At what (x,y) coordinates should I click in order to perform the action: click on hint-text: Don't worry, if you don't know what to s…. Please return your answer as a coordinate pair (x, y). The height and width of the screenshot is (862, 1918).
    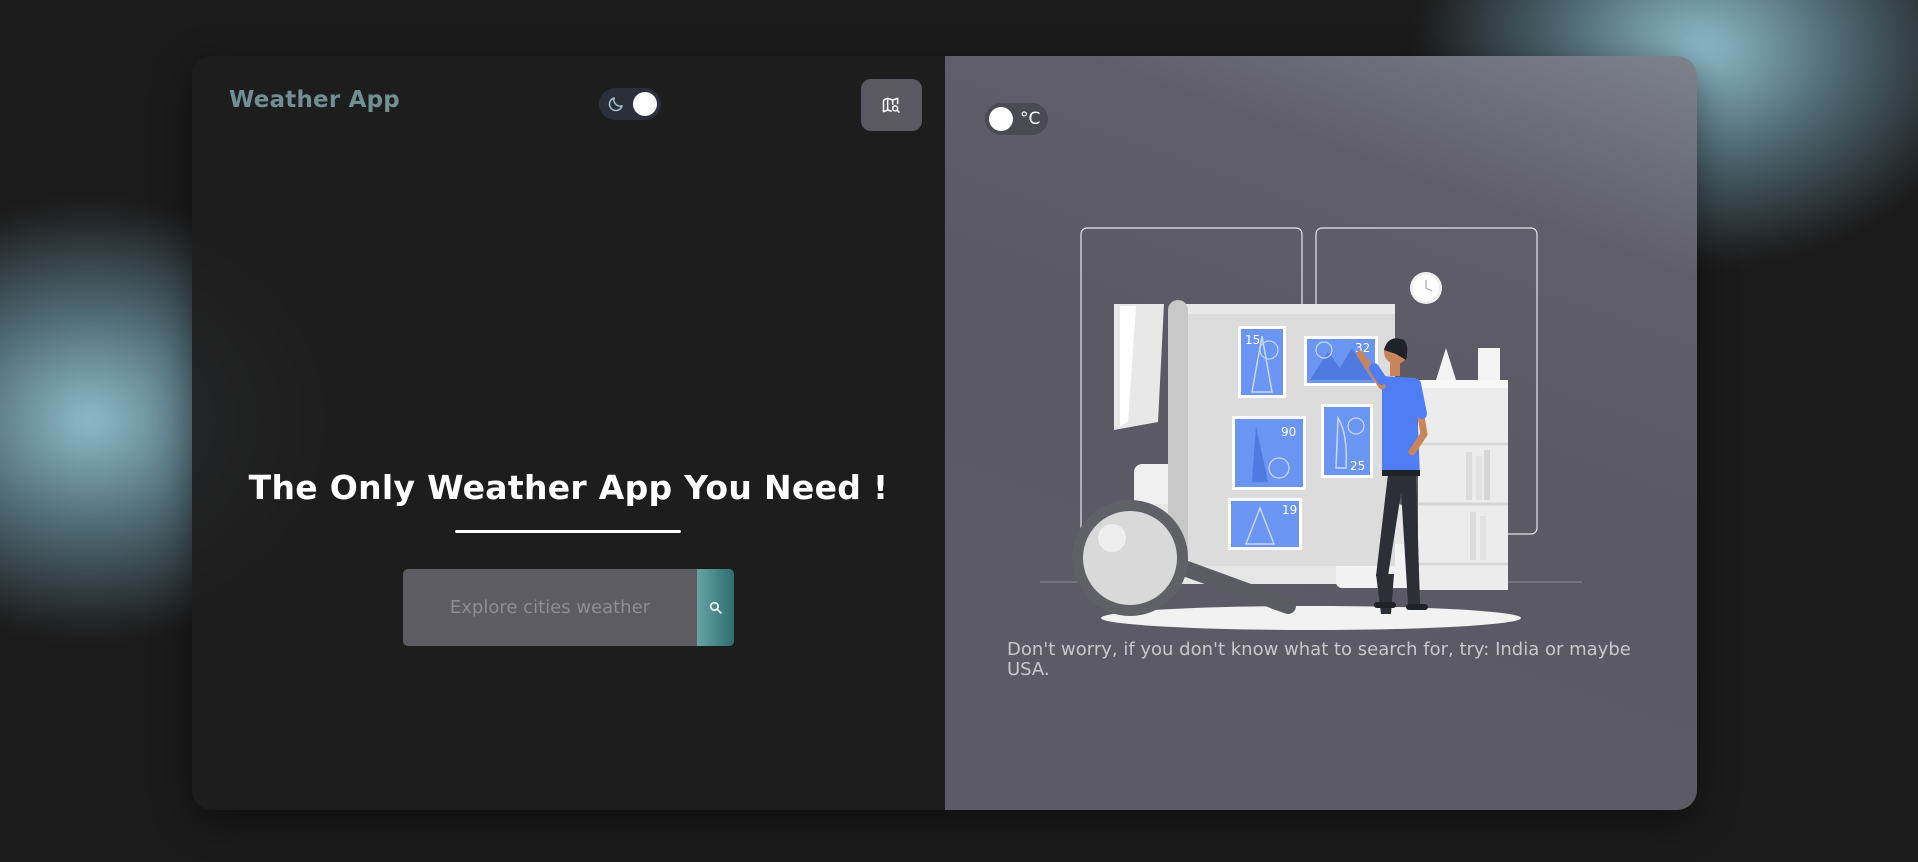
    Looking at the image, I should click on (1319, 659).